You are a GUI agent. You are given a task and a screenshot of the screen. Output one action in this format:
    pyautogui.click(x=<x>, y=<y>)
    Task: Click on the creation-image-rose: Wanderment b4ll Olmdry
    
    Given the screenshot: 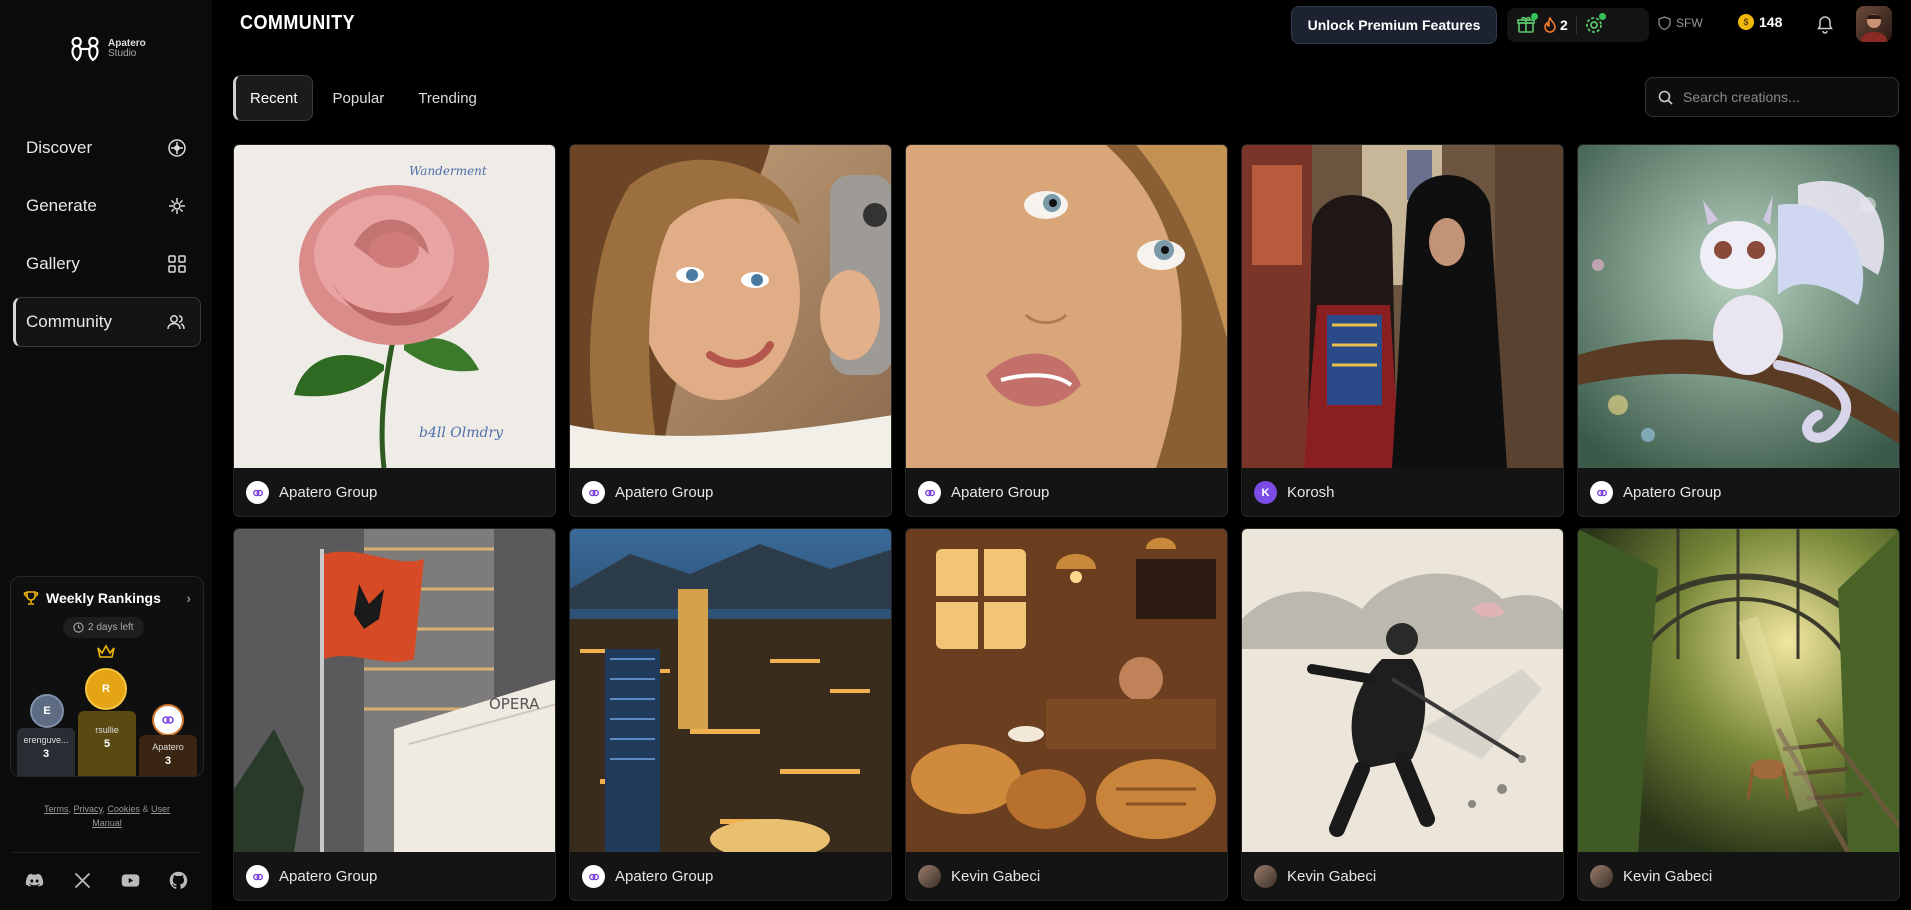 What is the action you would take?
    pyautogui.click(x=394, y=306)
    